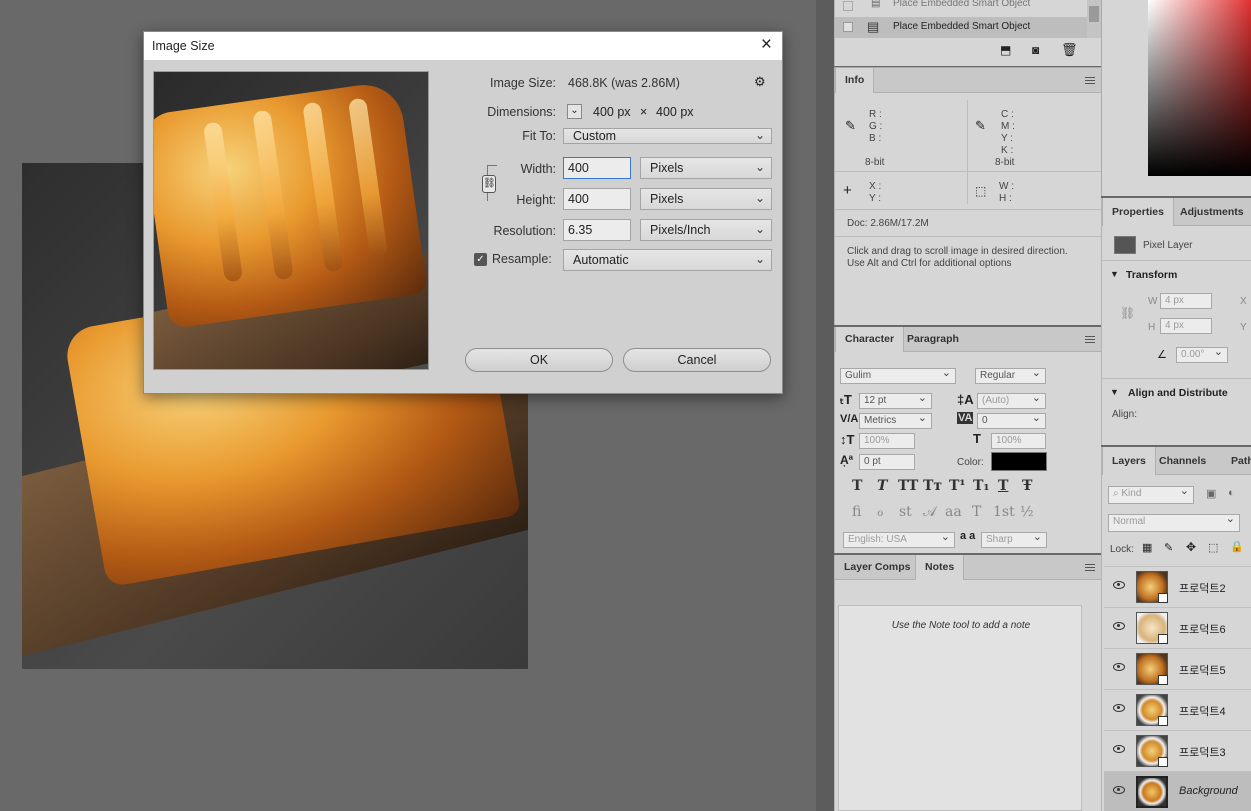  I want to click on lock-transparent-icon: ▦, so click(1147, 547).